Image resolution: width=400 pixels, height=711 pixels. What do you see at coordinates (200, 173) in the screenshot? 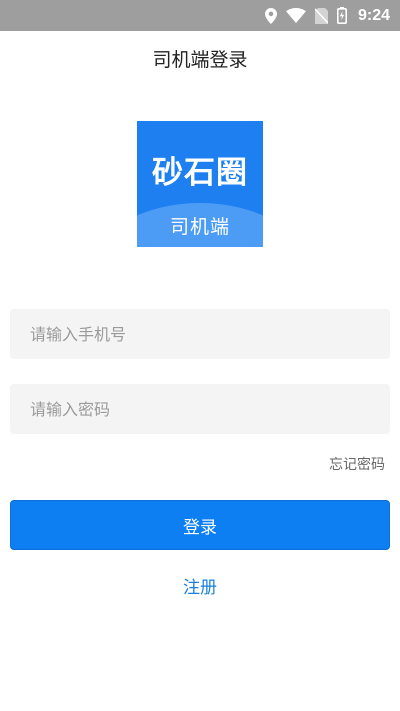
I see `logo-main-text: 砂石圈` at bounding box center [200, 173].